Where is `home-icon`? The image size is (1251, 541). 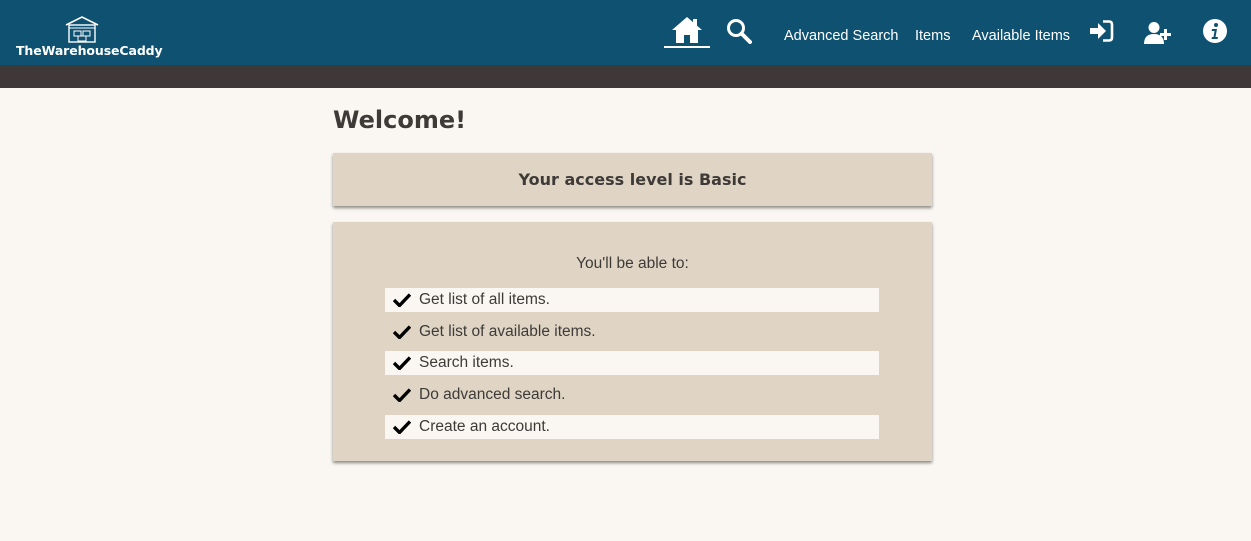
home-icon is located at coordinates (687, 30).